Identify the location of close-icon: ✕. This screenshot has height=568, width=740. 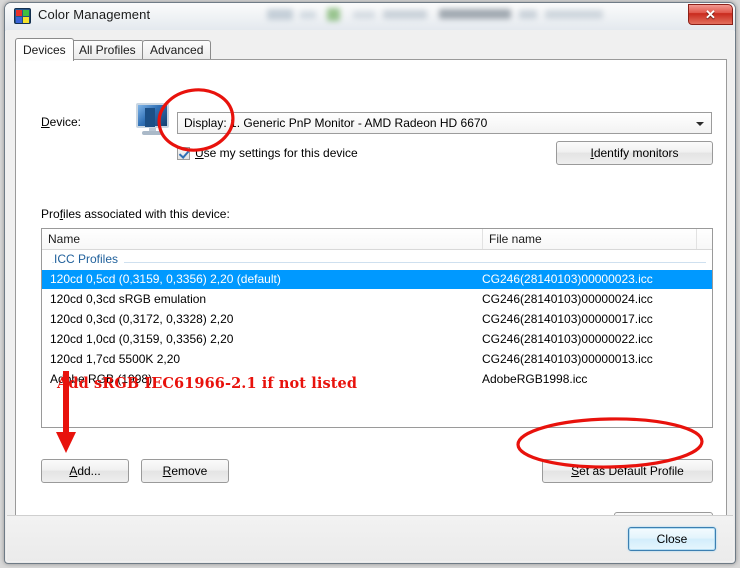
(710, 14).